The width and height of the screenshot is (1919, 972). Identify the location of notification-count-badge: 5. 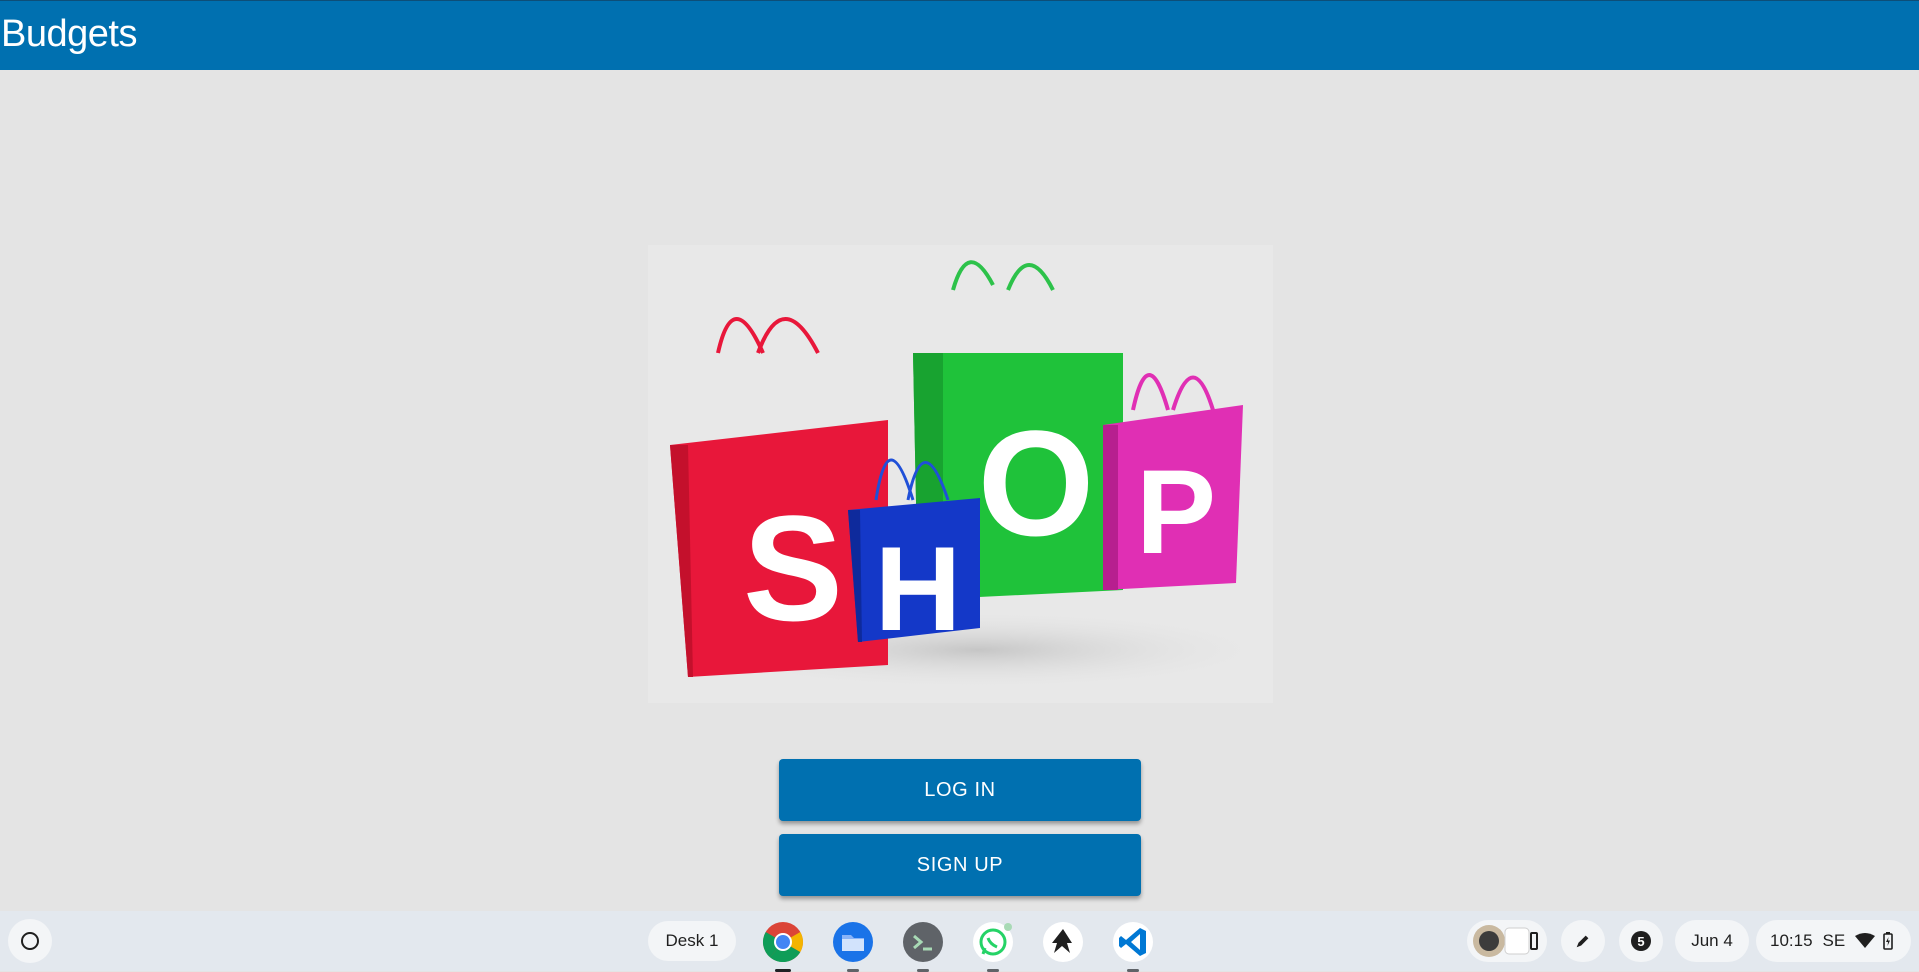
(1641, 941).